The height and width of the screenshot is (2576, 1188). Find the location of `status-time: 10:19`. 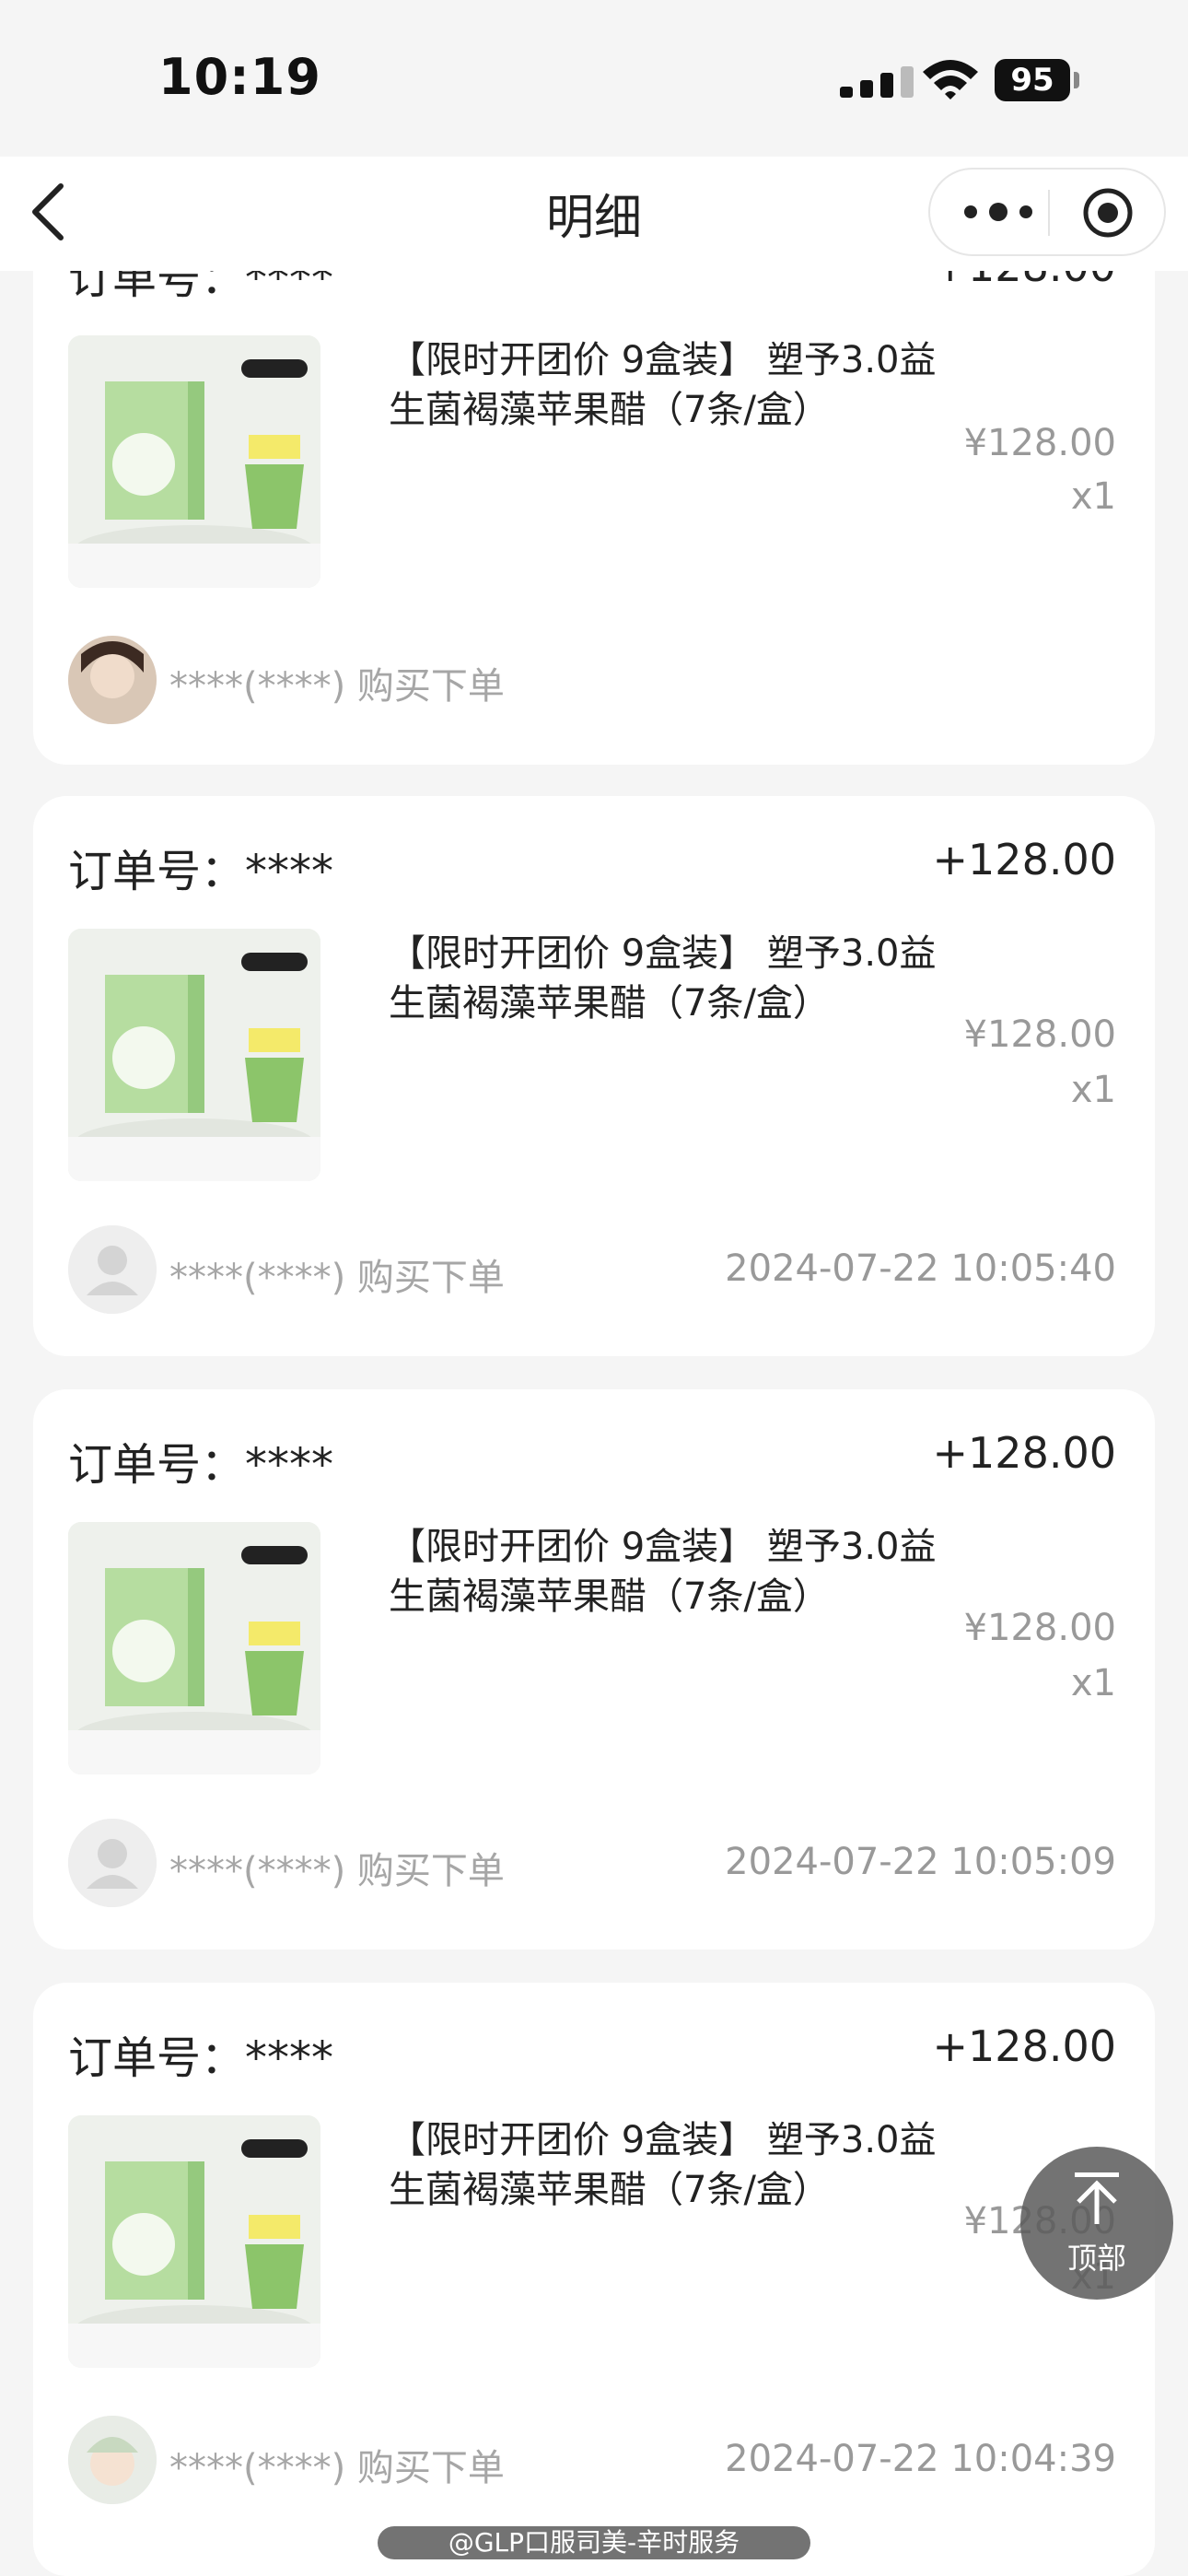

status-time: 10:19 is located at coordinates (239, 77).